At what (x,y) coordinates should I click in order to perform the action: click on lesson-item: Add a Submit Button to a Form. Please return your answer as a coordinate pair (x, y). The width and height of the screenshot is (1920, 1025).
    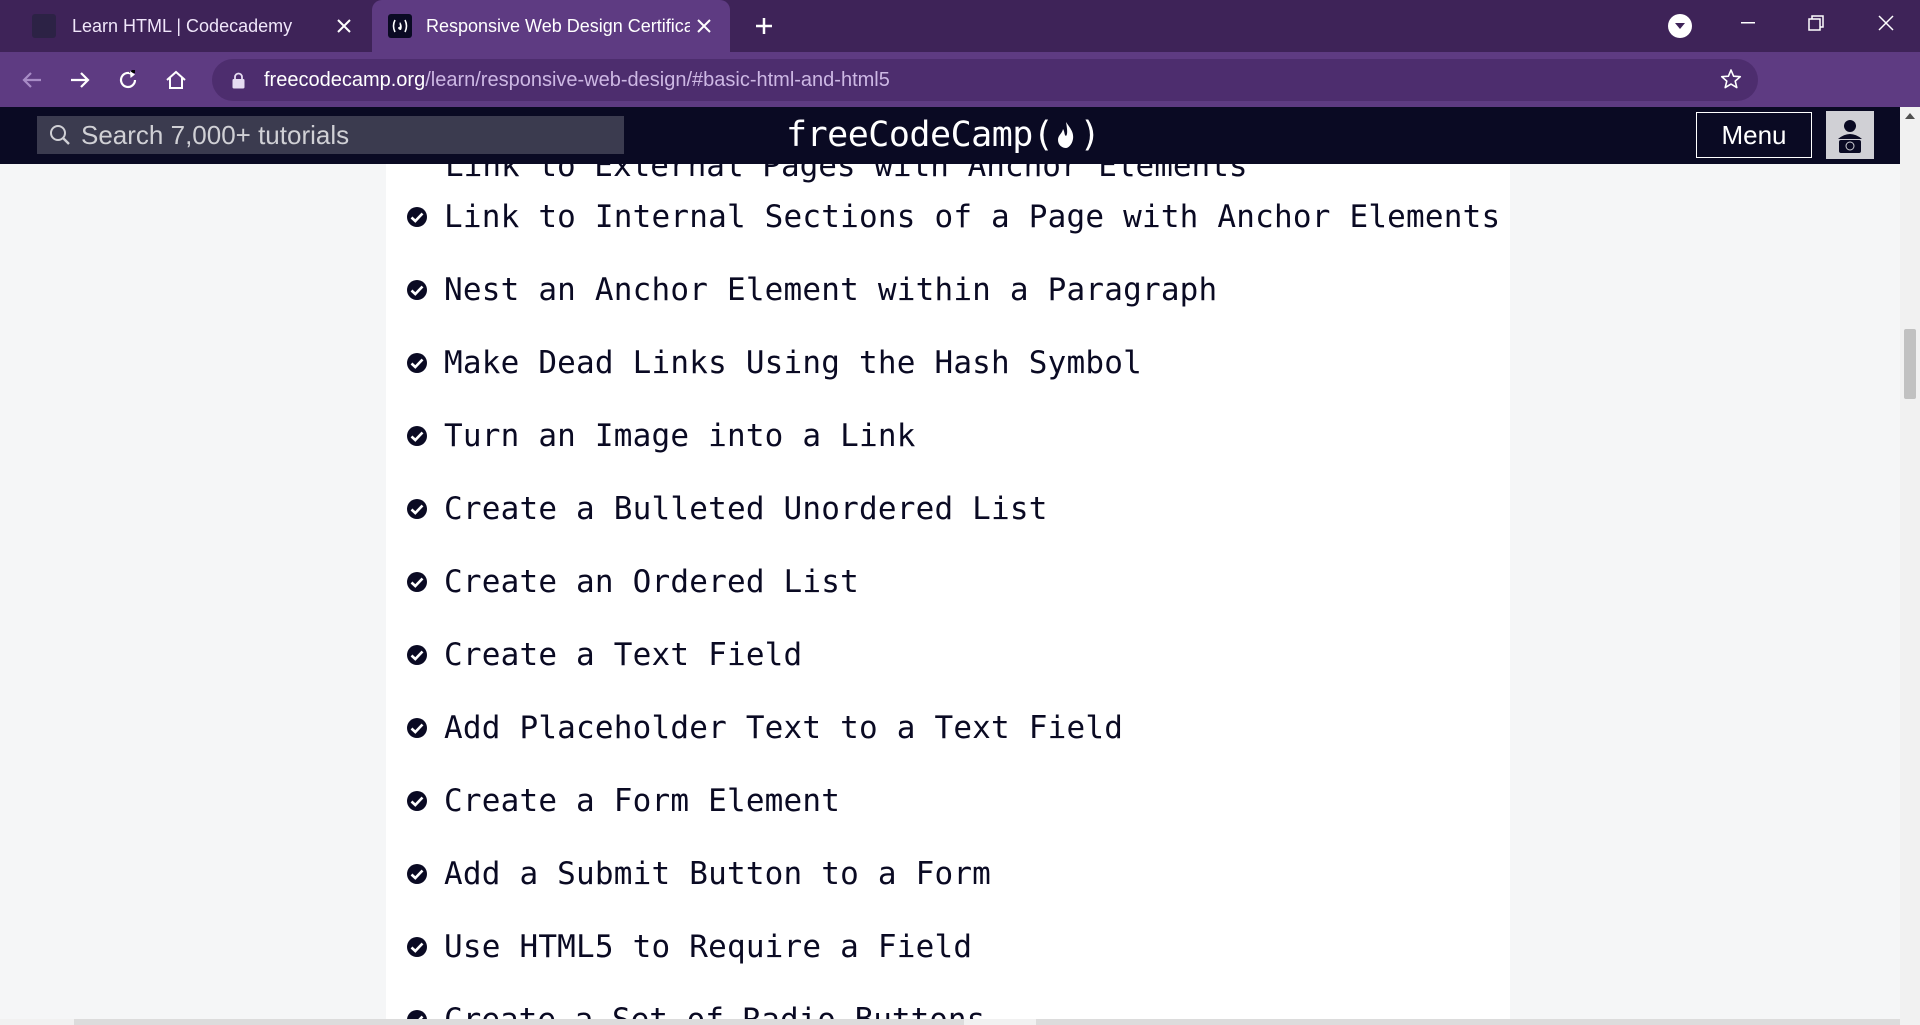
    Looking at the image, I should click on (951, 873).